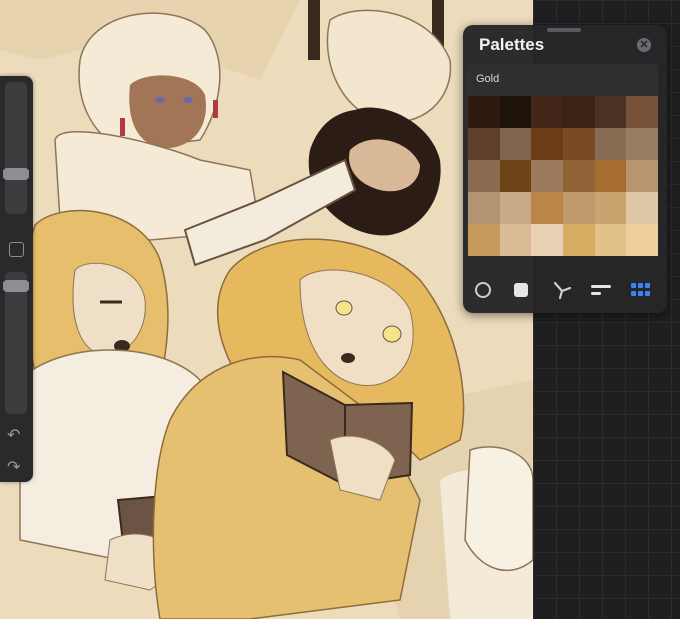 Image resolution: width=680 pixels, height=619 pixels. What do you see at coordinates (13, 436) in the screenshot?
I see `undo-icon: ↶` at bounding box center [13, 436].